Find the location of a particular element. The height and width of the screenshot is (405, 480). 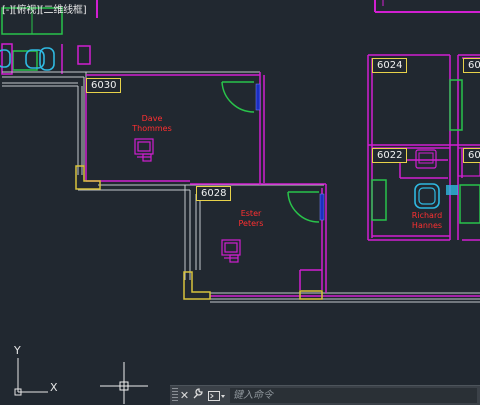

occupant-label-6030: Dave Thommes is located at coordinates (152, 124).